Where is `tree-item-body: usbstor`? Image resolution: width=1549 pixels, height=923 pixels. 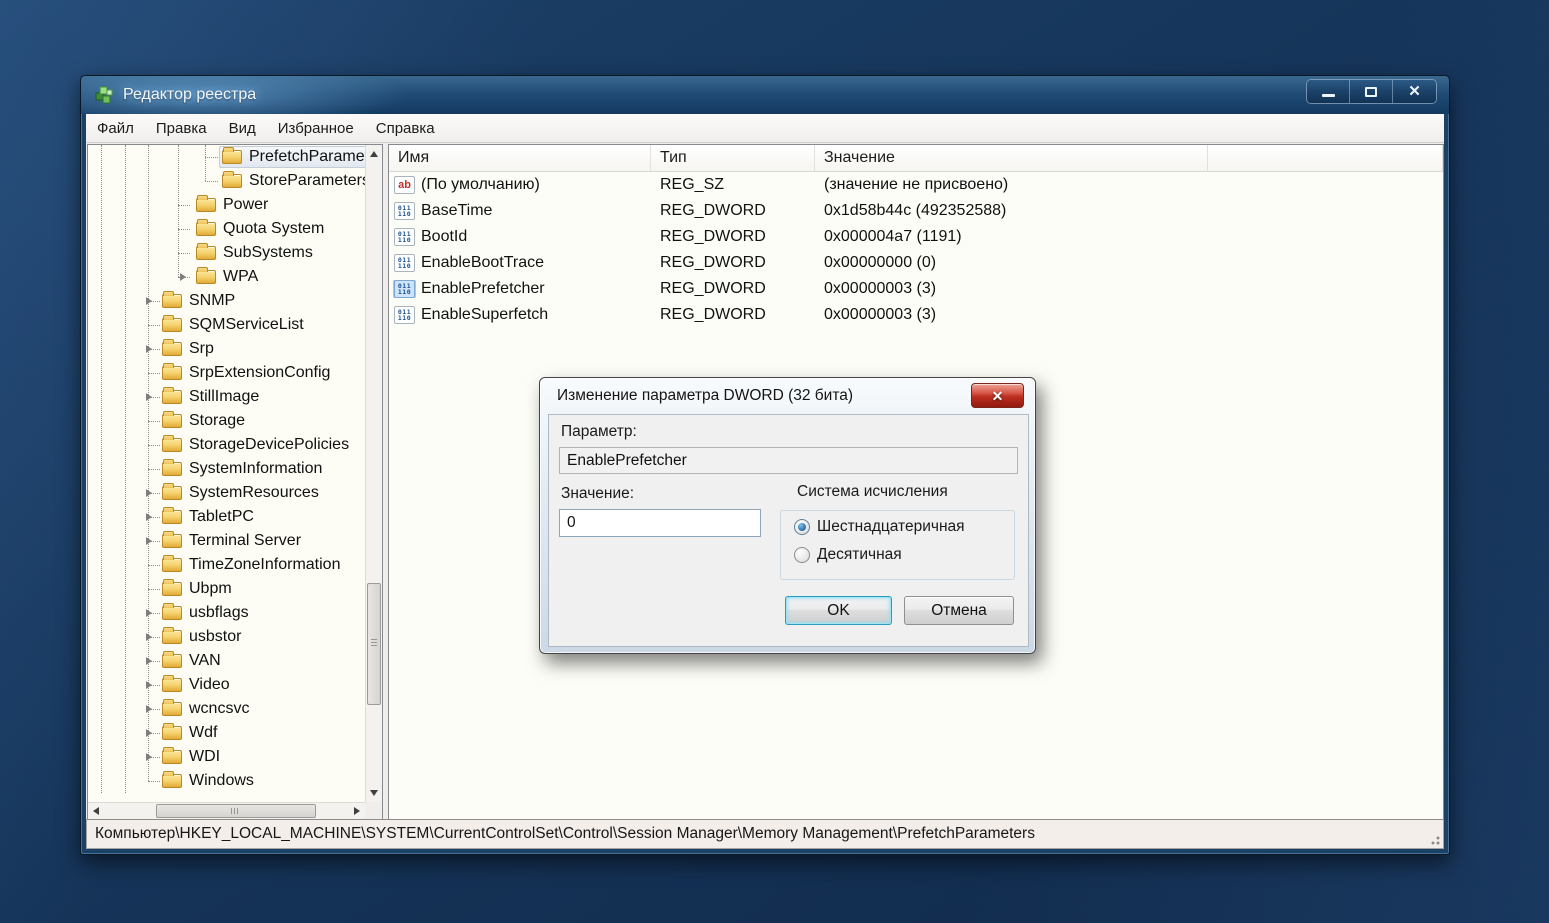 tree-item-body: usbstor is located at coordinates (202, 637).